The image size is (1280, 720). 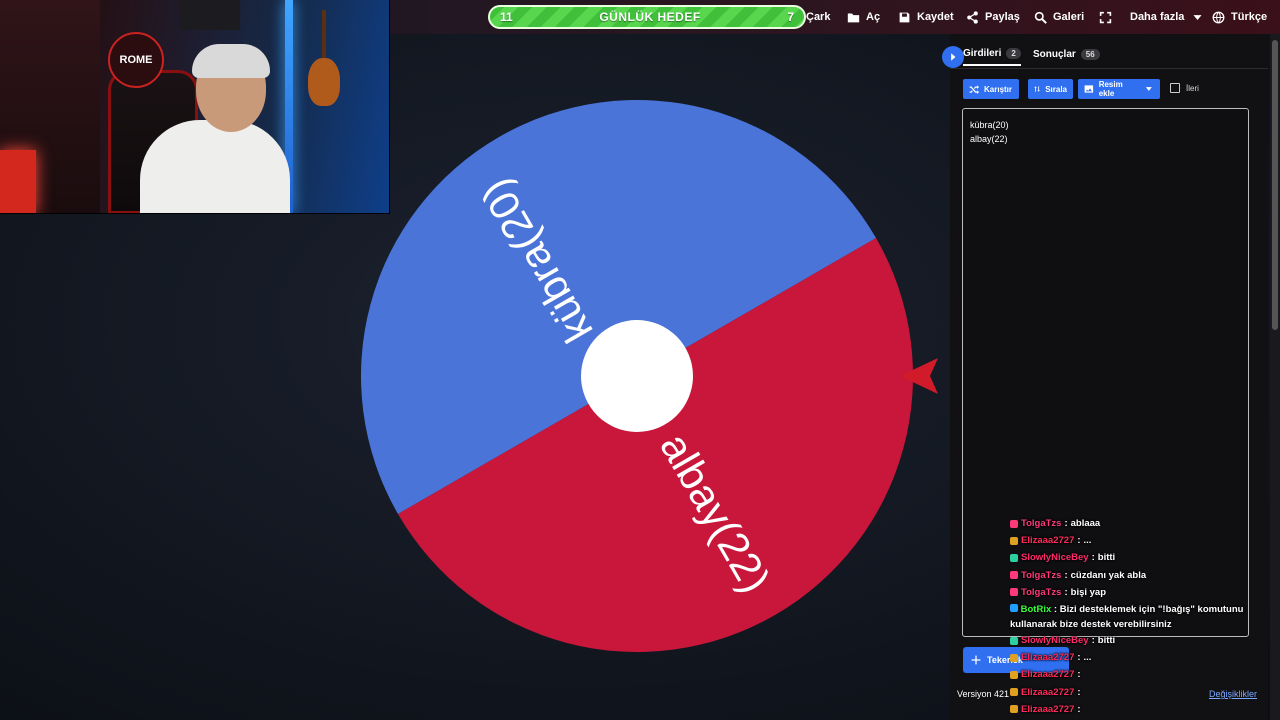 I want to click on tab-results: Sonuçlar 56, so click(x=1066, y=54).